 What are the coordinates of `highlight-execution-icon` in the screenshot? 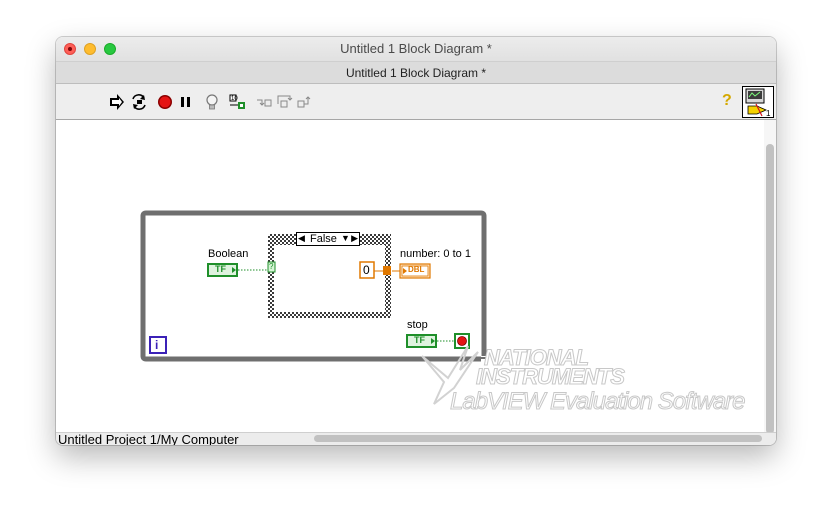 It's located at (212, 102).